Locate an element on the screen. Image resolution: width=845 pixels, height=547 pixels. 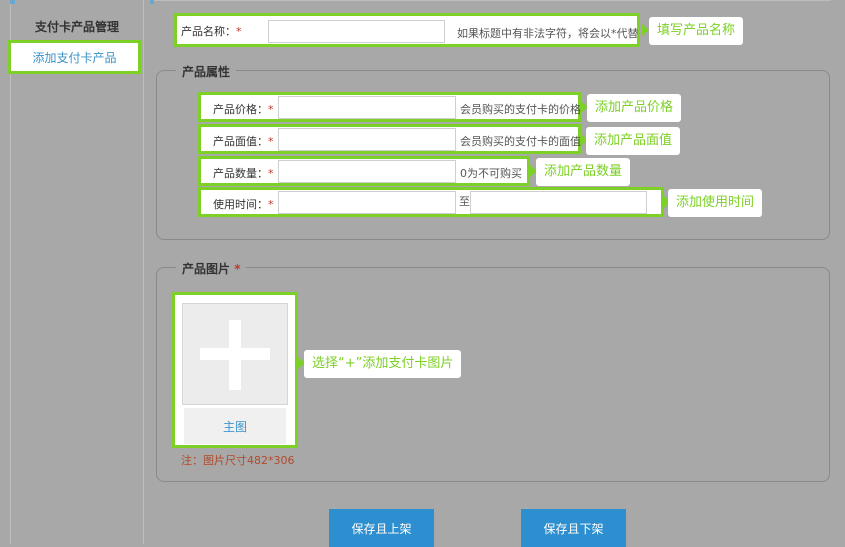
callout-product-name: 填写产品名称 is located at coordinates (696, 31).